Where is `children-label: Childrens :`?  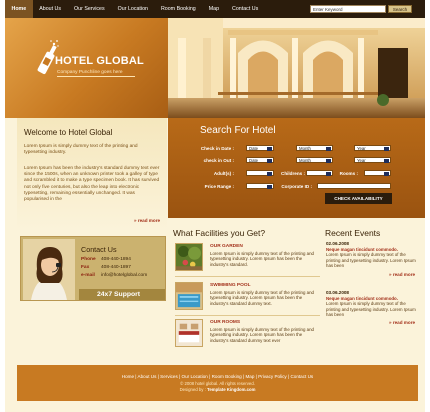
children-label: Childrens : is located at coordinates (293, 173).